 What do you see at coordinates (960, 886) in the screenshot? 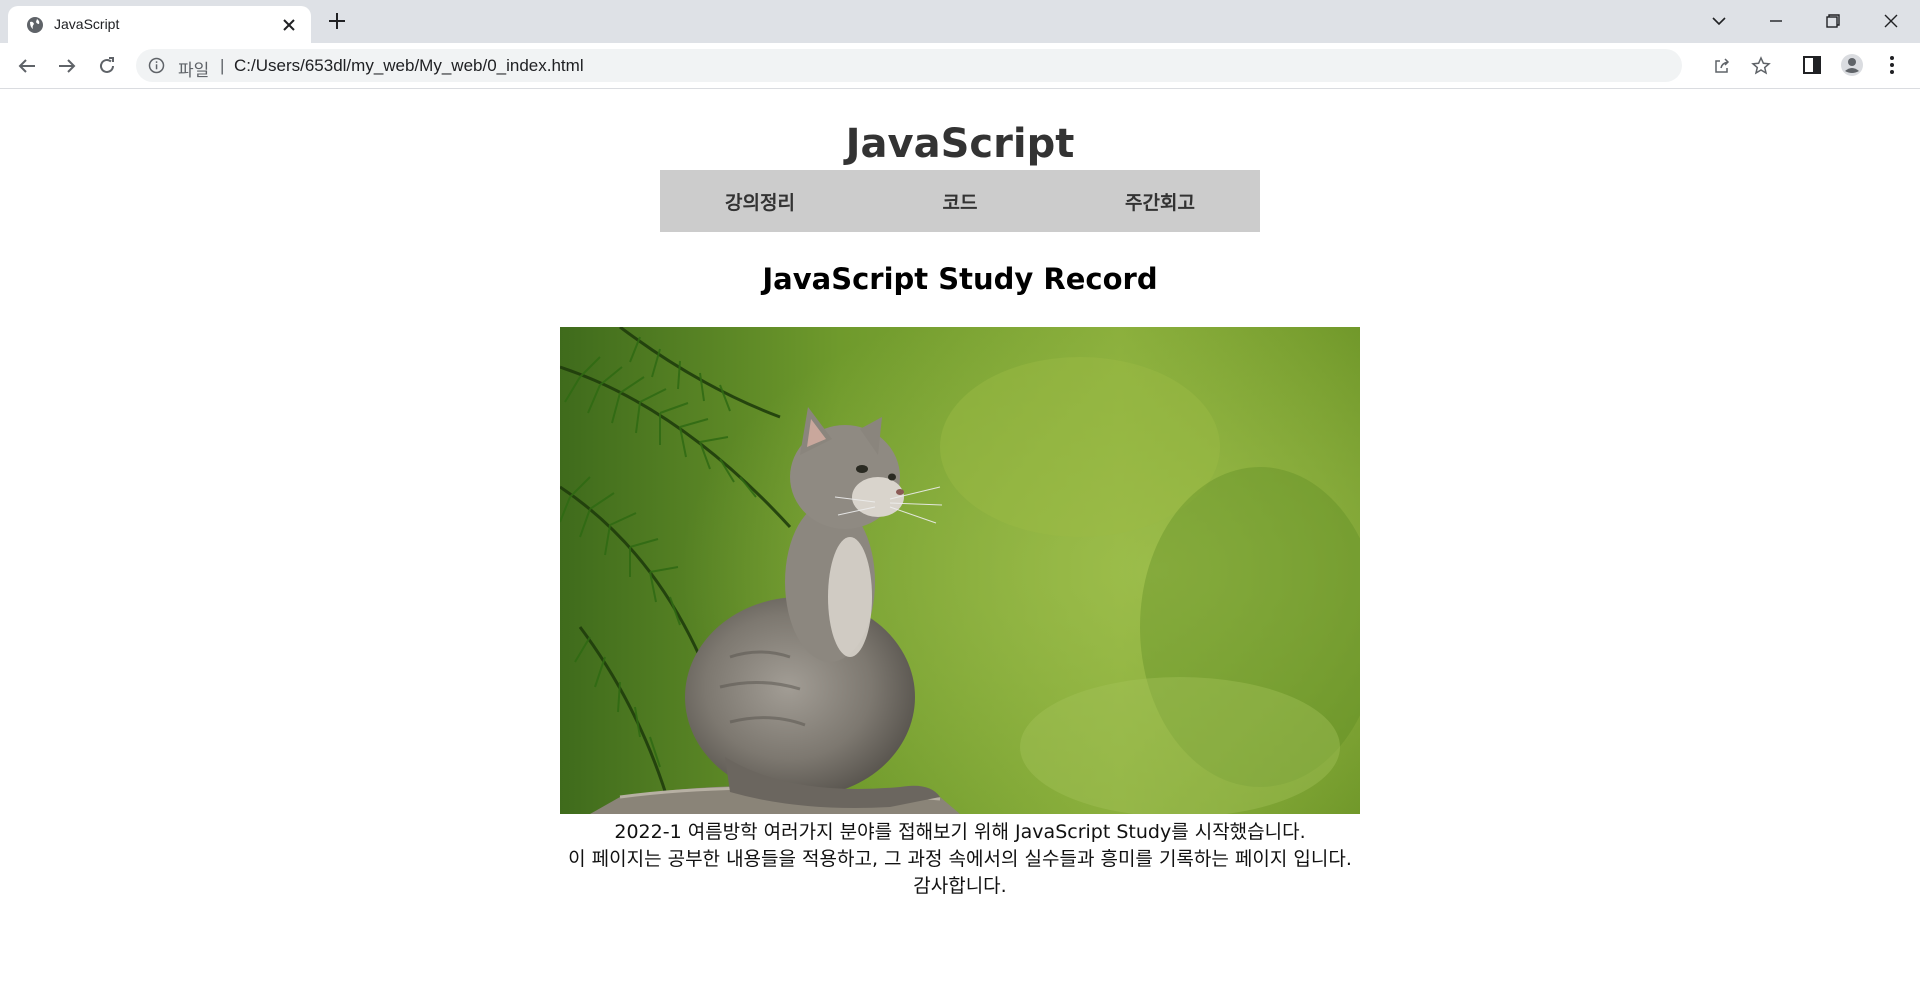
I see `intro-line-3: 감사합니다.` at bounding box center [960, 886].